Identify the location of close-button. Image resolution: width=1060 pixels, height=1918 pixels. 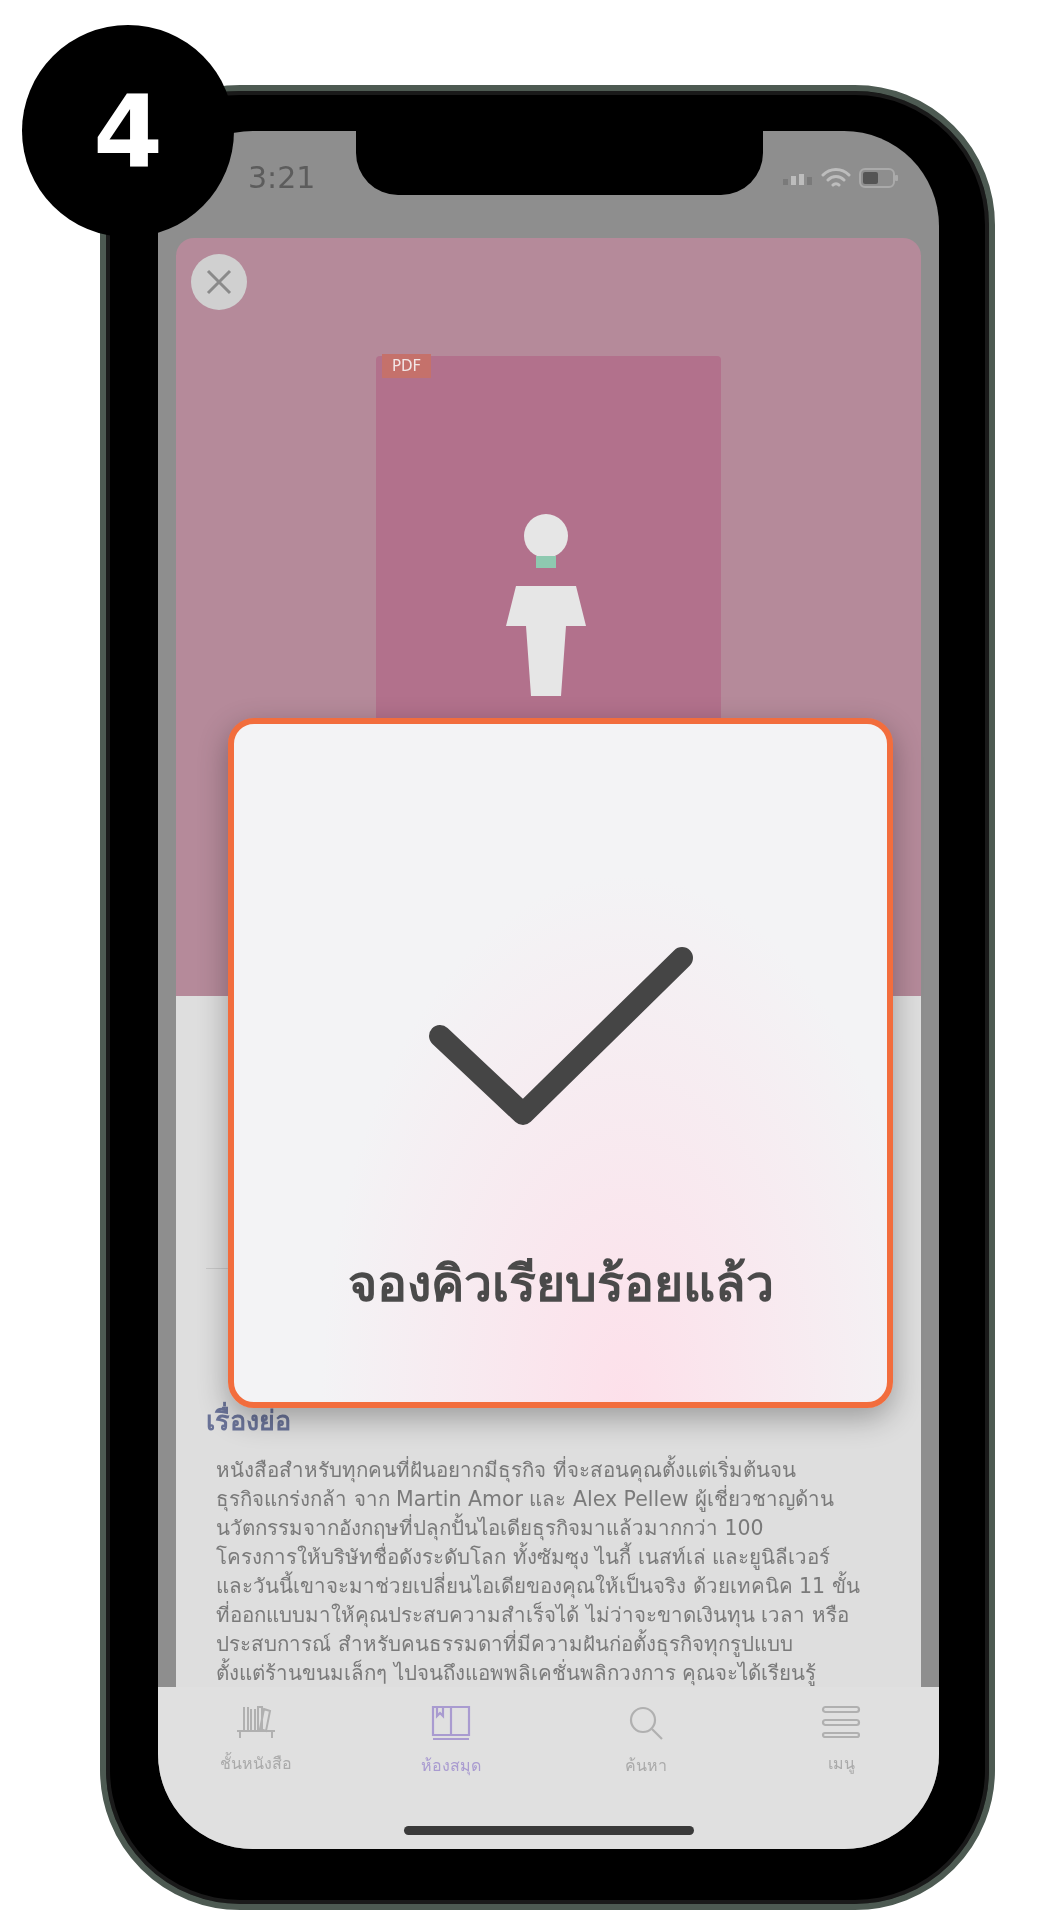
(219, 282).